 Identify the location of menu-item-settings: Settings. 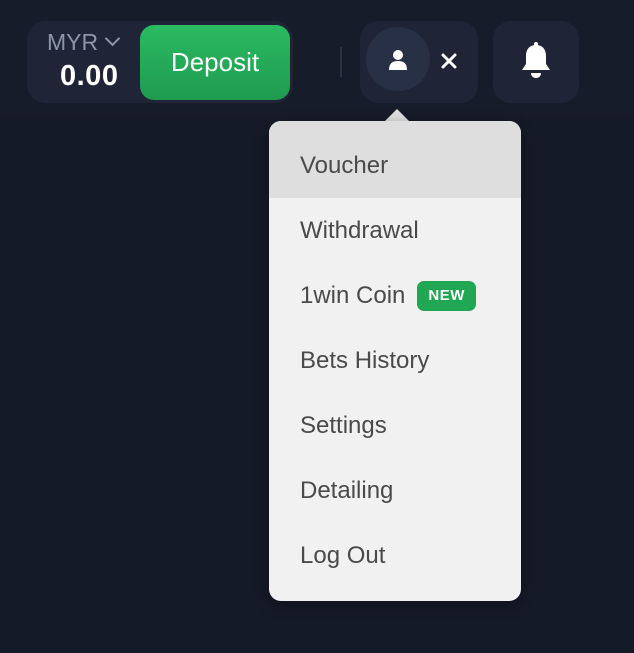
(395, 425).